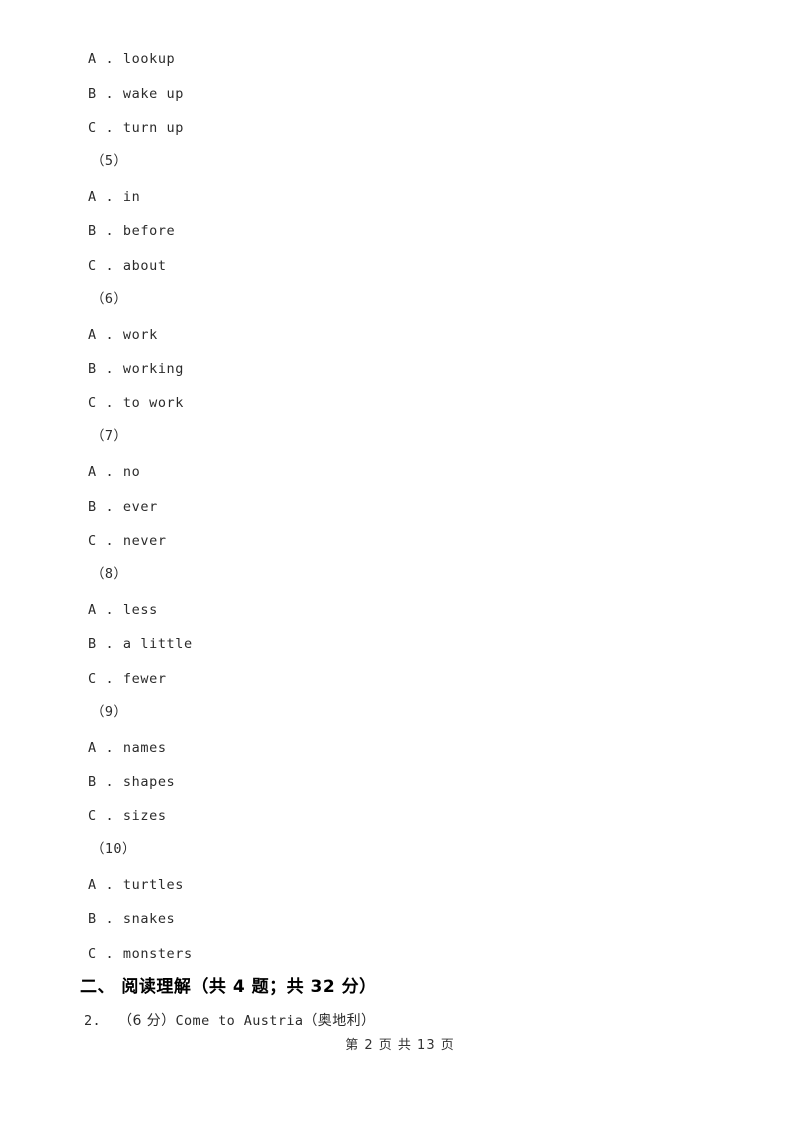 Image resolution: width=800 pixels, height=1132 pixels. Describe the element at coordinates (109, 436) in the screenshot. I see `question-number: （7）` at that location.